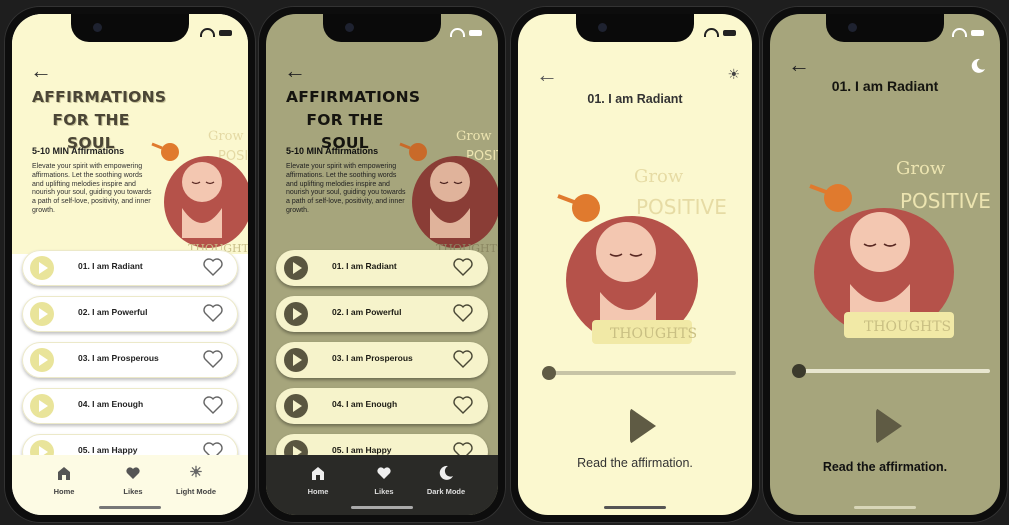 The image size is (1009, 525). Describe the element at coordinates (372, 358) in the screenshot. I see `track-name: 03. I am Prosperous` at that location.